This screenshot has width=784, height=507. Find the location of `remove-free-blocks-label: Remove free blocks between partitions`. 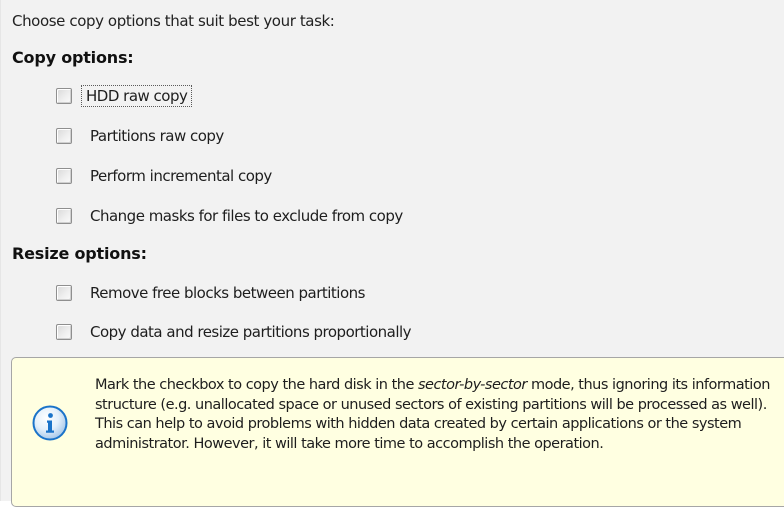

remove-free-blocks-label: Remove free blocks between partitions is located at coordinates (227, 293).